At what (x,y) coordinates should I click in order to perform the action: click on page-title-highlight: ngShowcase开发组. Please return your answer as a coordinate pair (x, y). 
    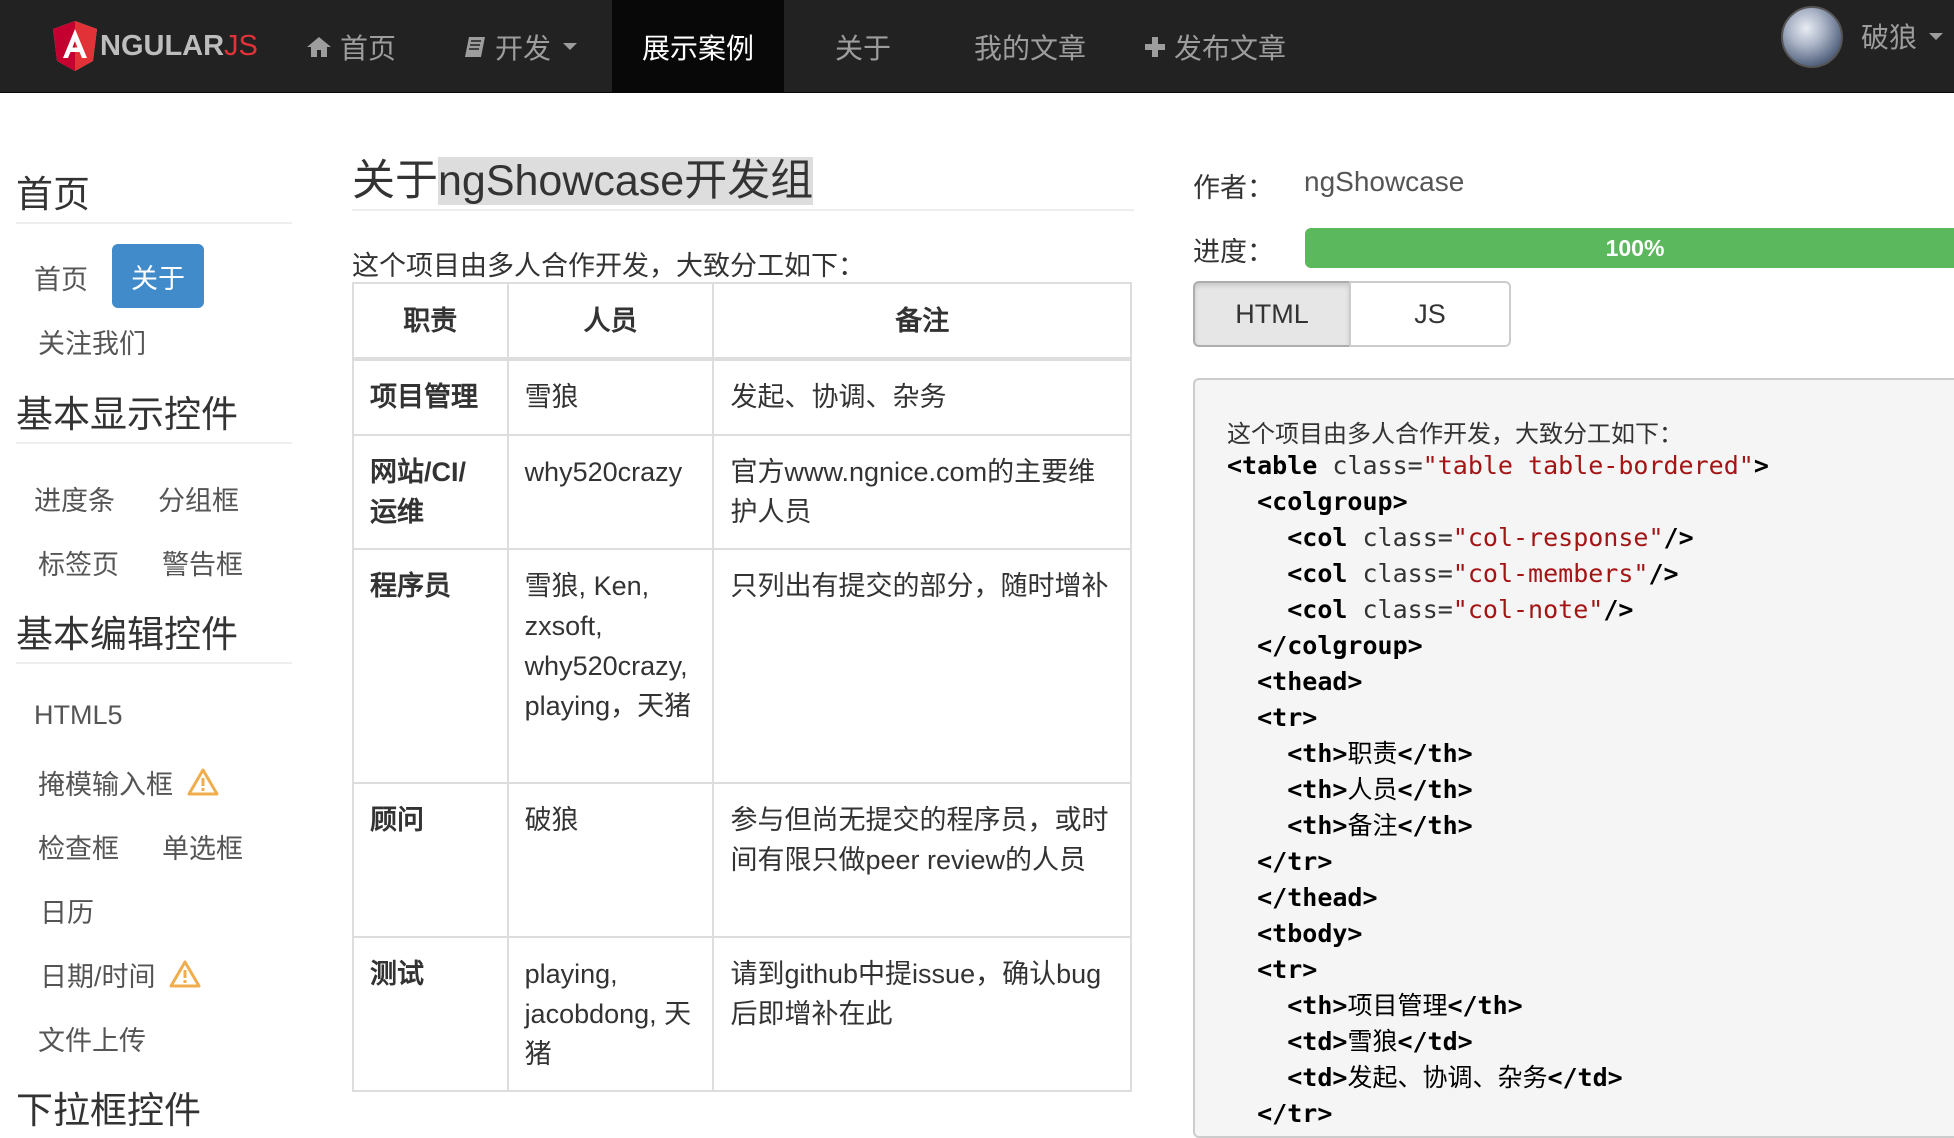
    Looking at the image, I should click on (626, 181).